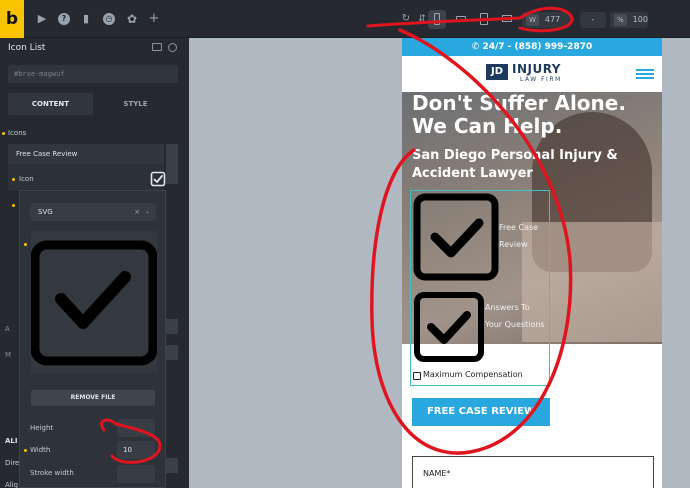  Describe the element at coordinates (640, 19) in the screenshot. I see `zoom-value: 100` at that location.